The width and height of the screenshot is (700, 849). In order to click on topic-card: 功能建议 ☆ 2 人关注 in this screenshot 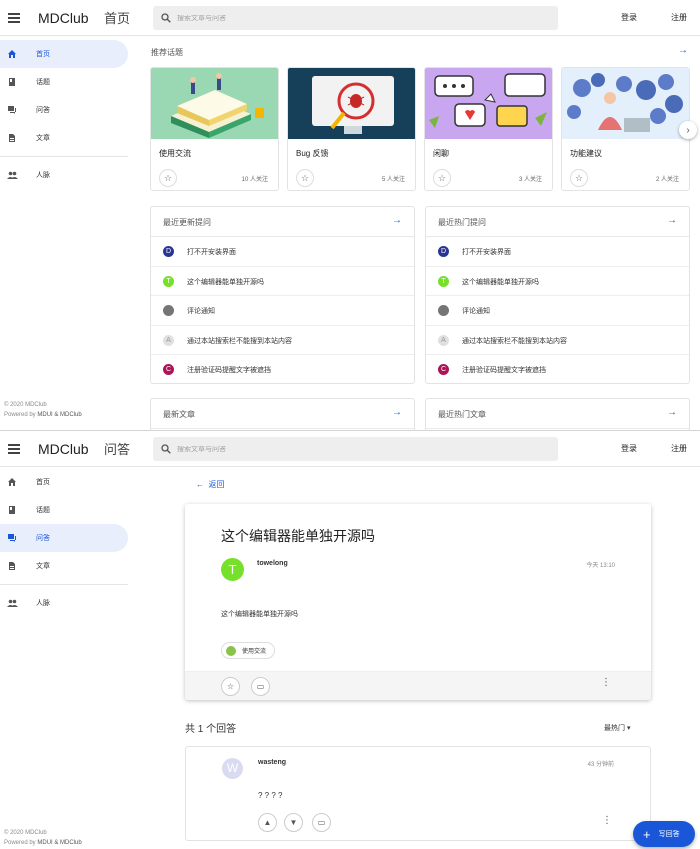, I will do `click(625, 129)`.